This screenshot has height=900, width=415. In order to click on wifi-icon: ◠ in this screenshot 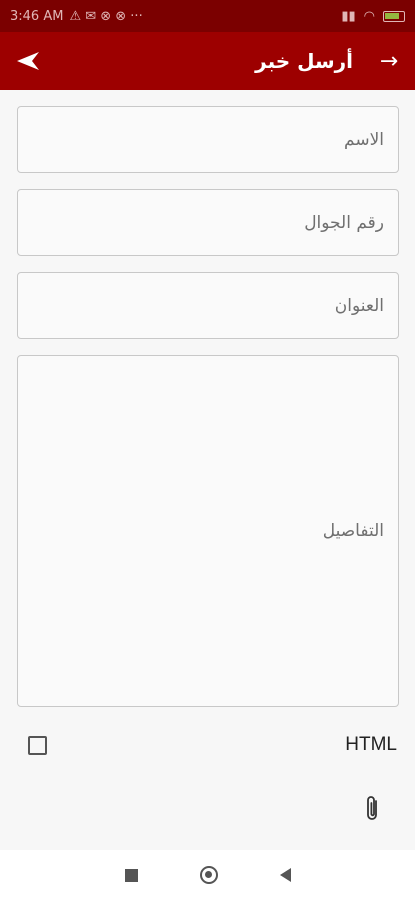, I will do `click(369, 16)`.